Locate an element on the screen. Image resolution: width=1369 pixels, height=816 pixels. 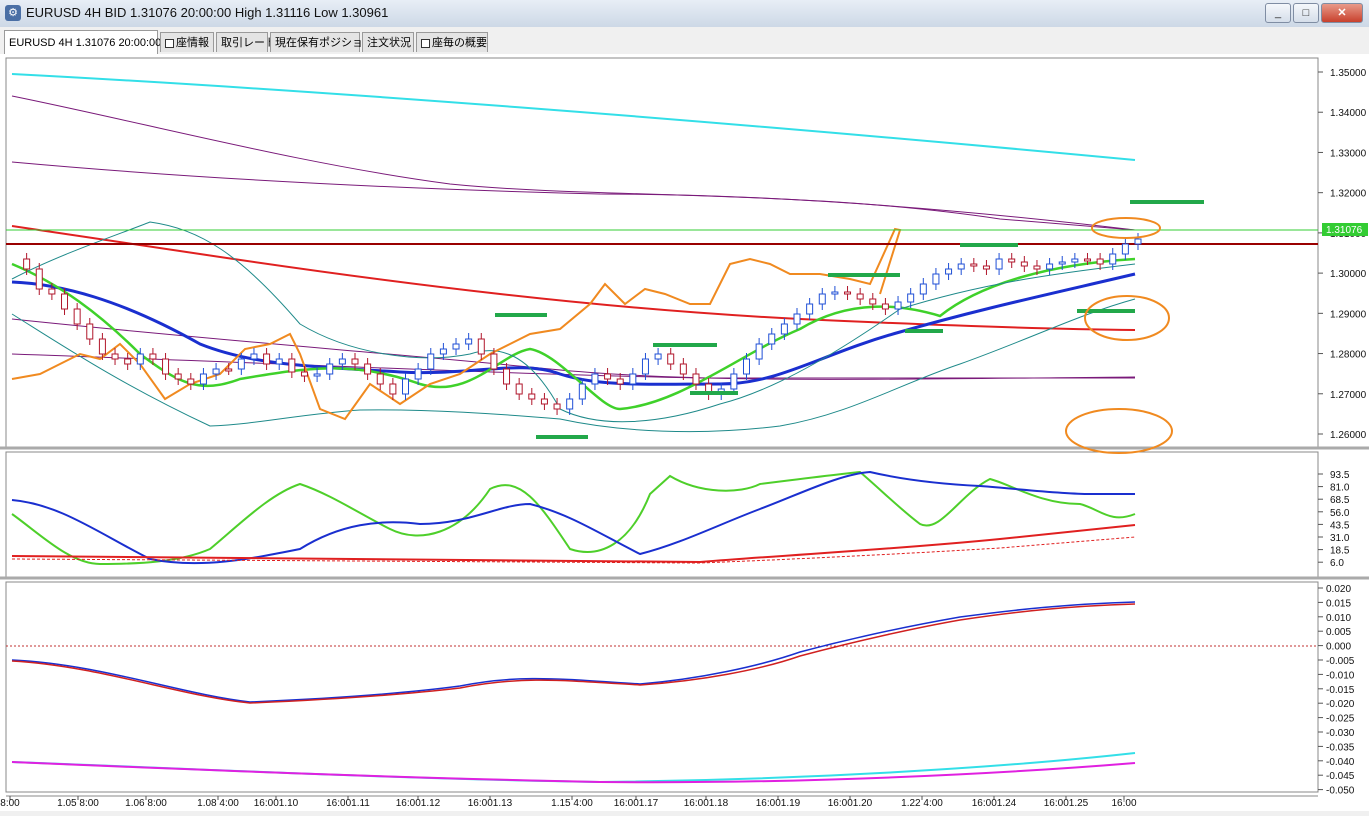
tab-label: 現在保有ポジション is located at coordinates (324, 43).